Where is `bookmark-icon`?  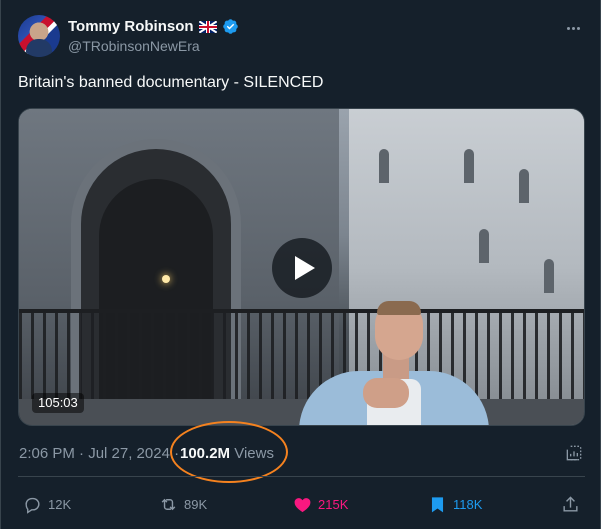
bookmark-icon is located at coordinates (437, 504).